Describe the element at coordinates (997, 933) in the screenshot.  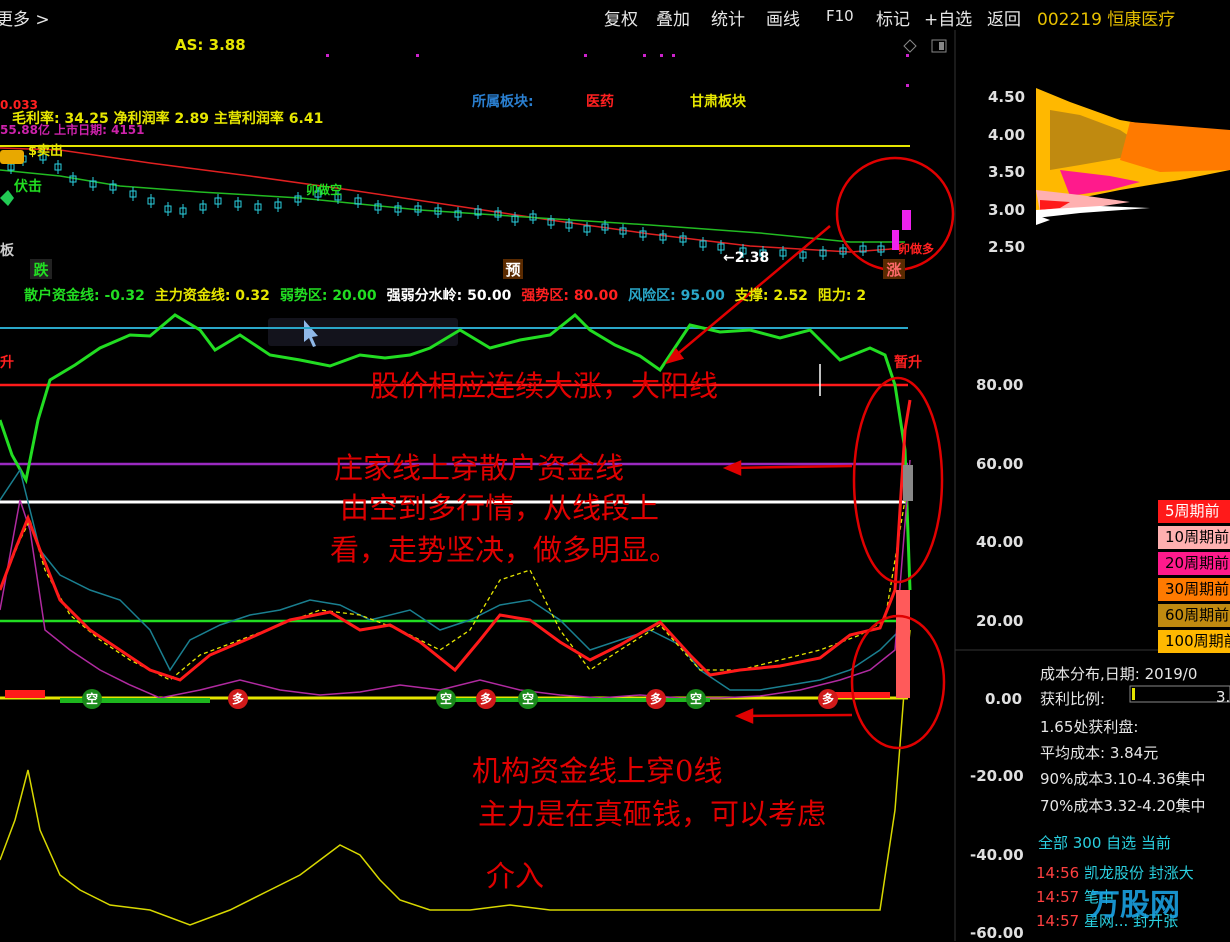
I see `indicator-tick: -60.00` at that location.